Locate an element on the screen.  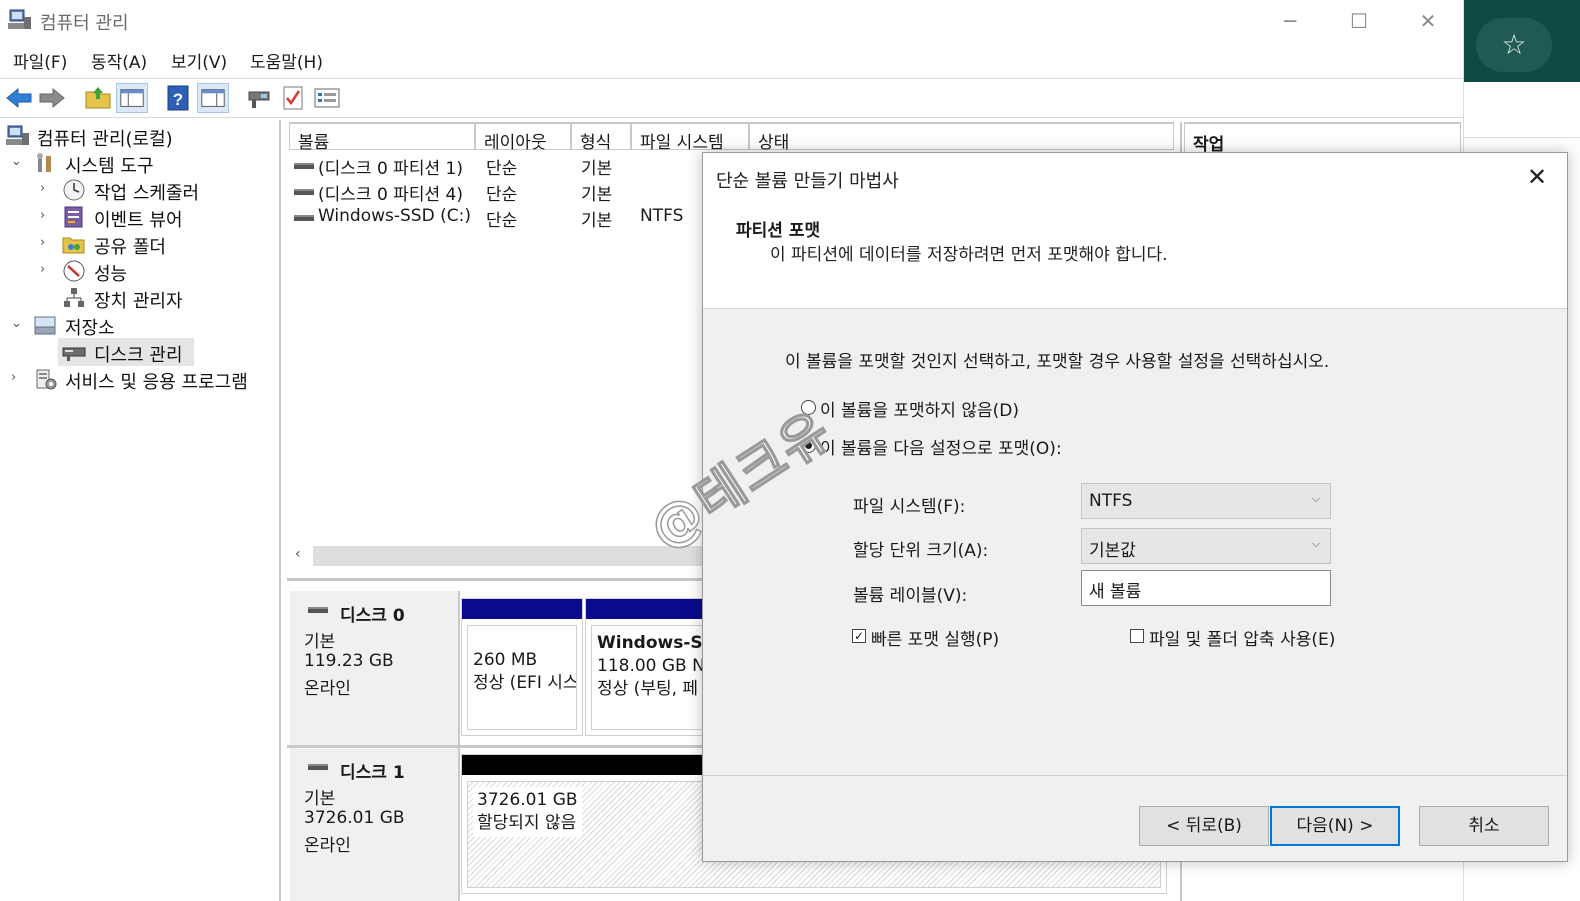
tree-item-services-apps: › 서비스 및 응용 프로그램 is located at coordinates (140, 380).